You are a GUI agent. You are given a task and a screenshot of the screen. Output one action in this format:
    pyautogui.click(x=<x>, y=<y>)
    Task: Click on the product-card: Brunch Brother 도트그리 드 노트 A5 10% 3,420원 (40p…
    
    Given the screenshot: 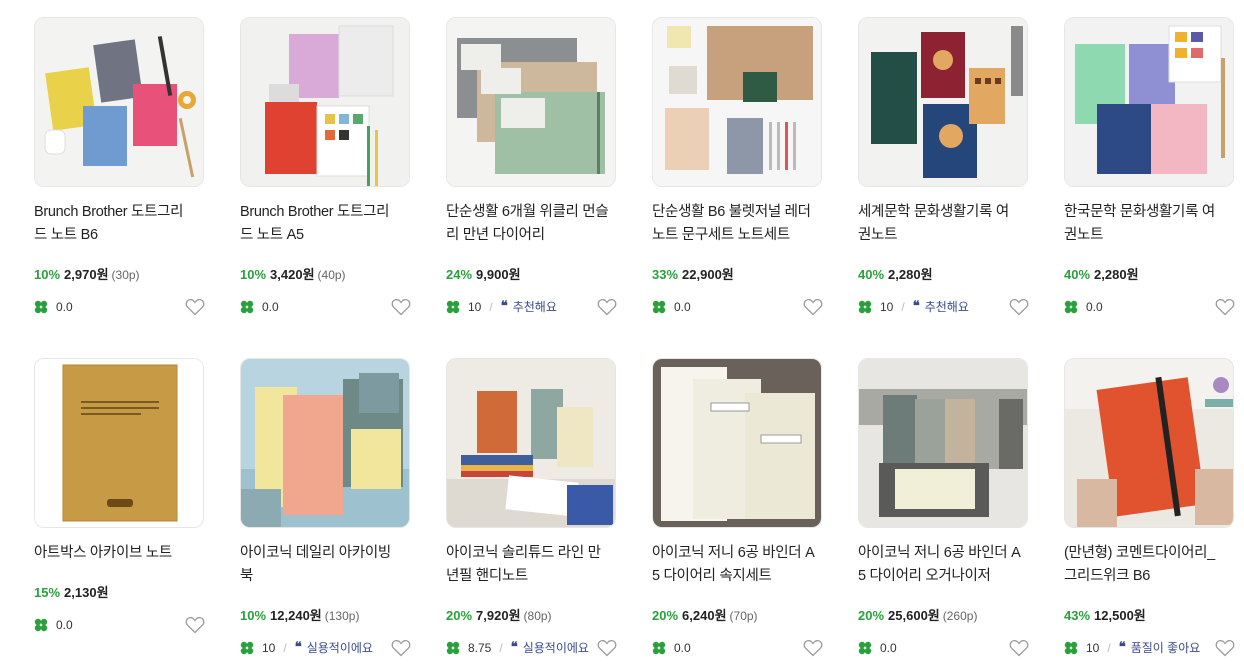 What is the action you would take?
    pyautogui.click(x=325, y=166)
    